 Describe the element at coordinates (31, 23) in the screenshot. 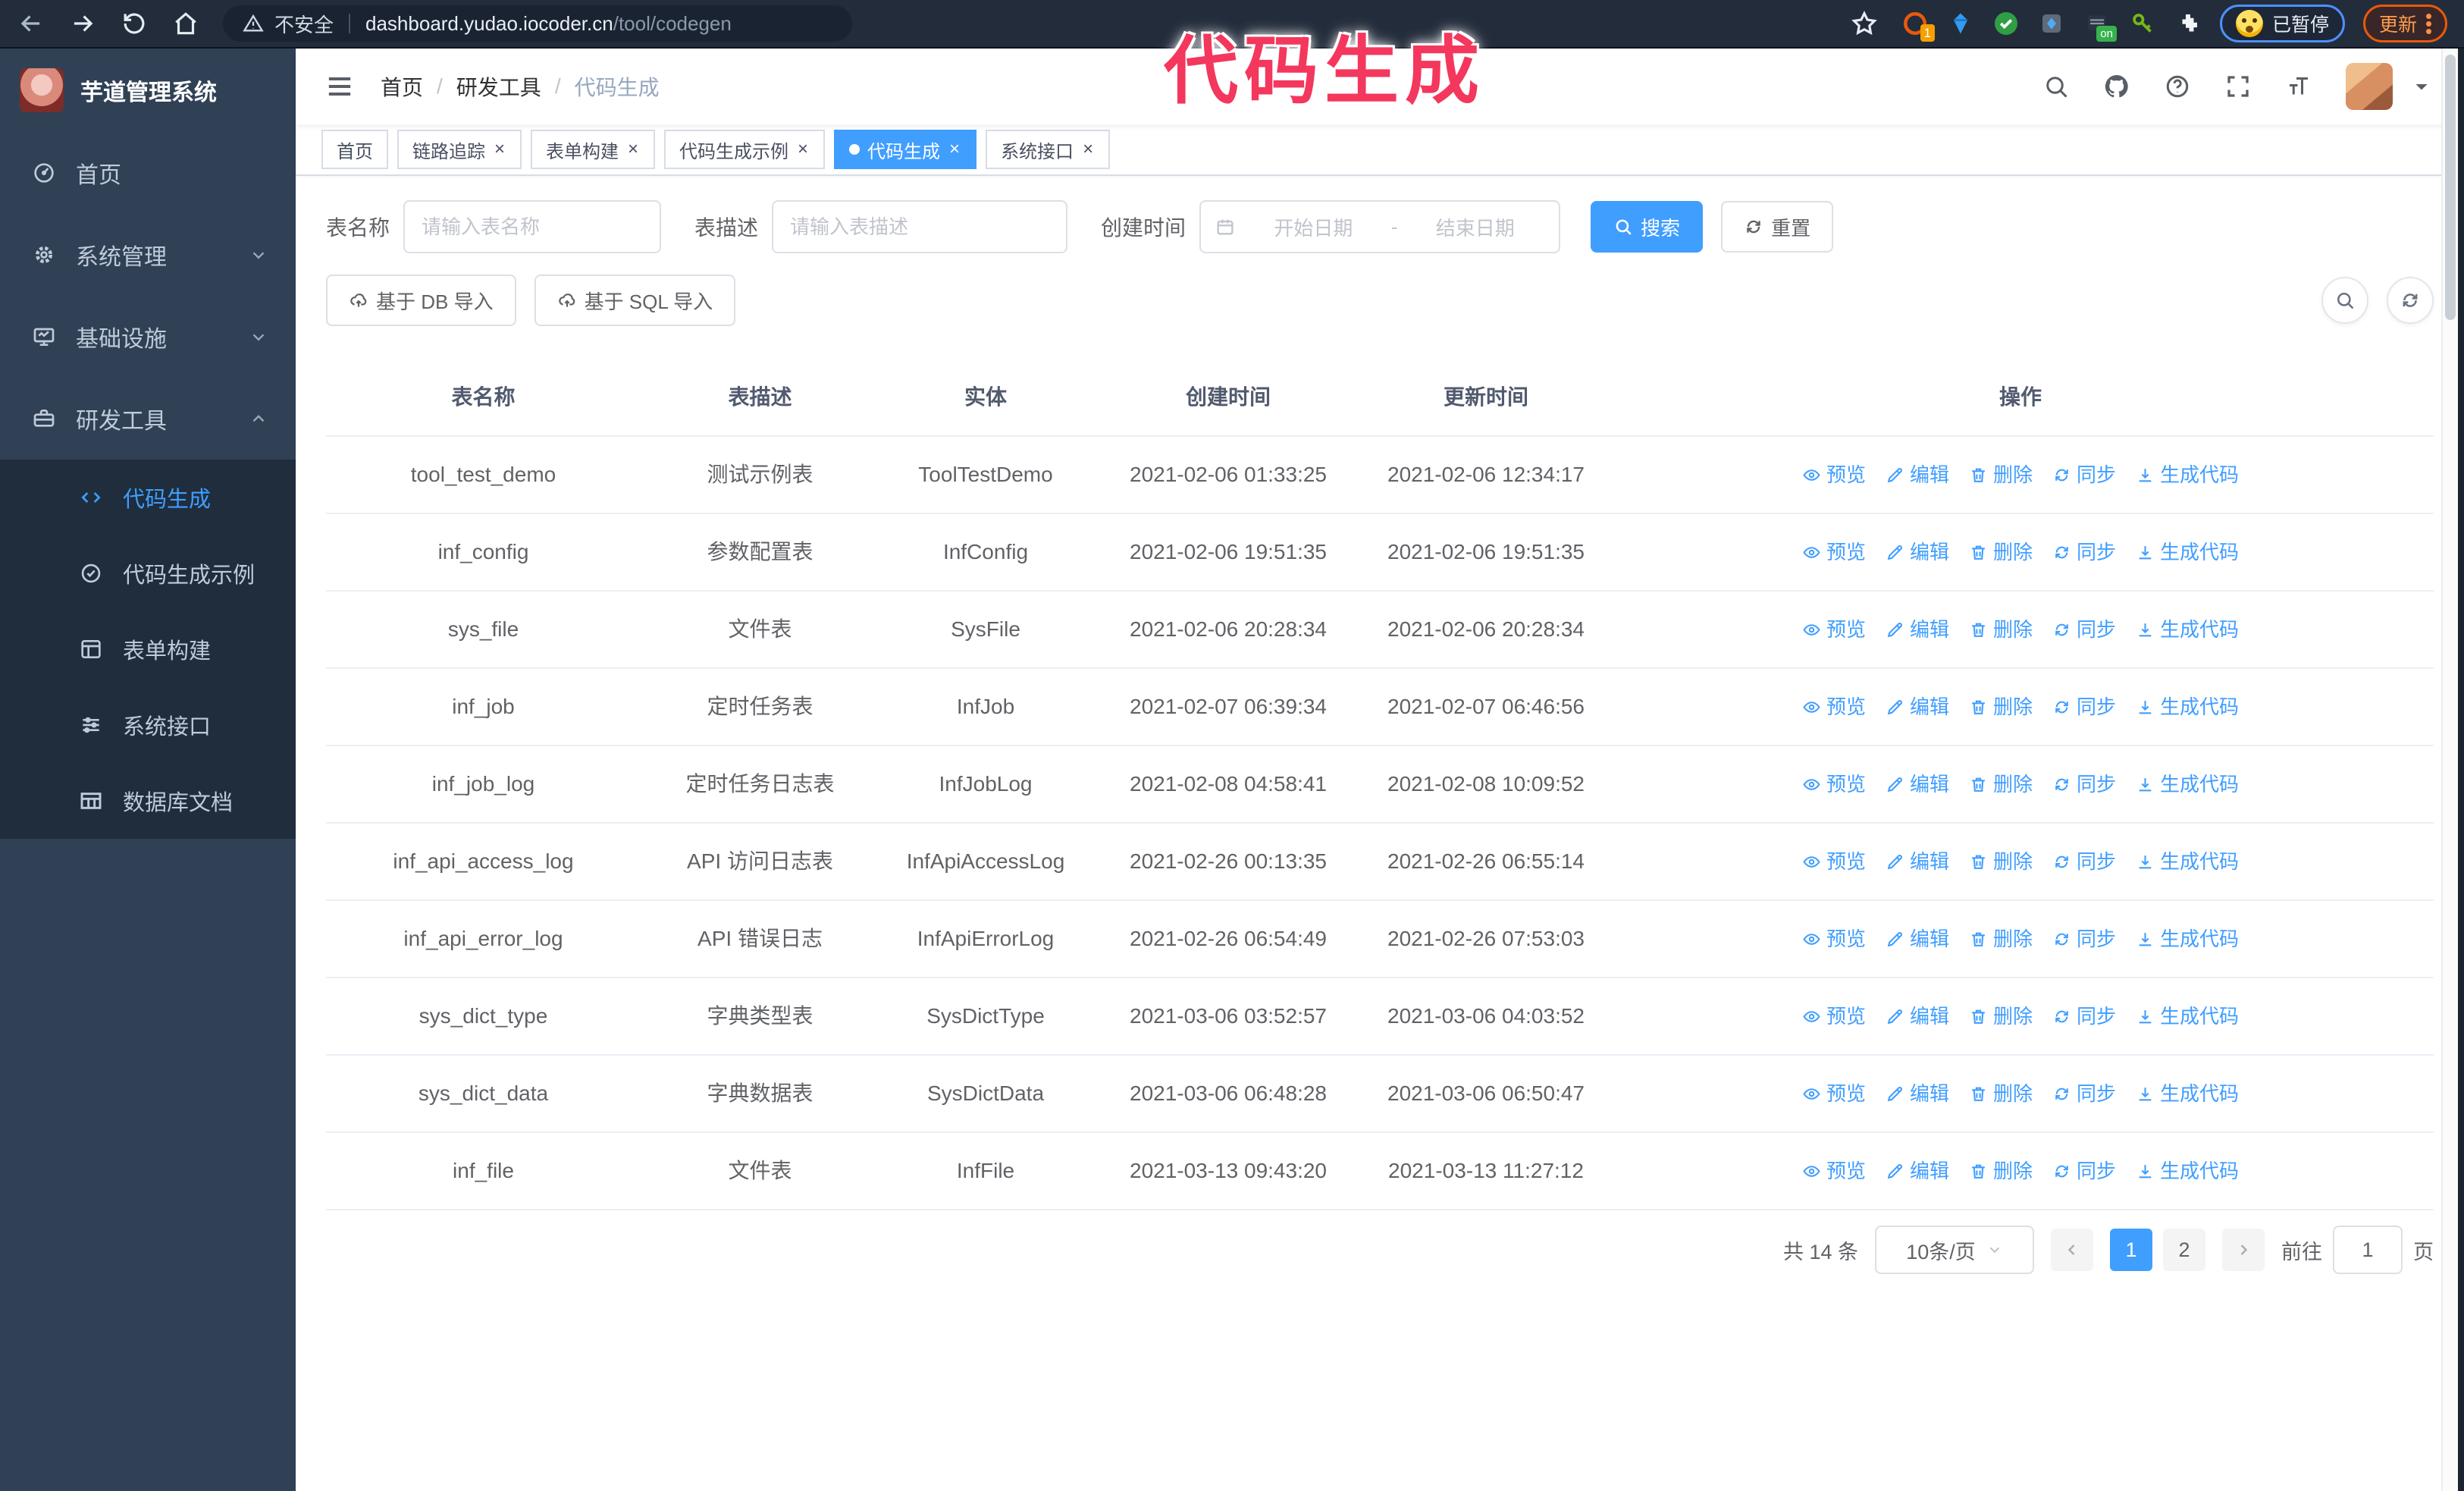

I see `browser-back-icon` at that location.